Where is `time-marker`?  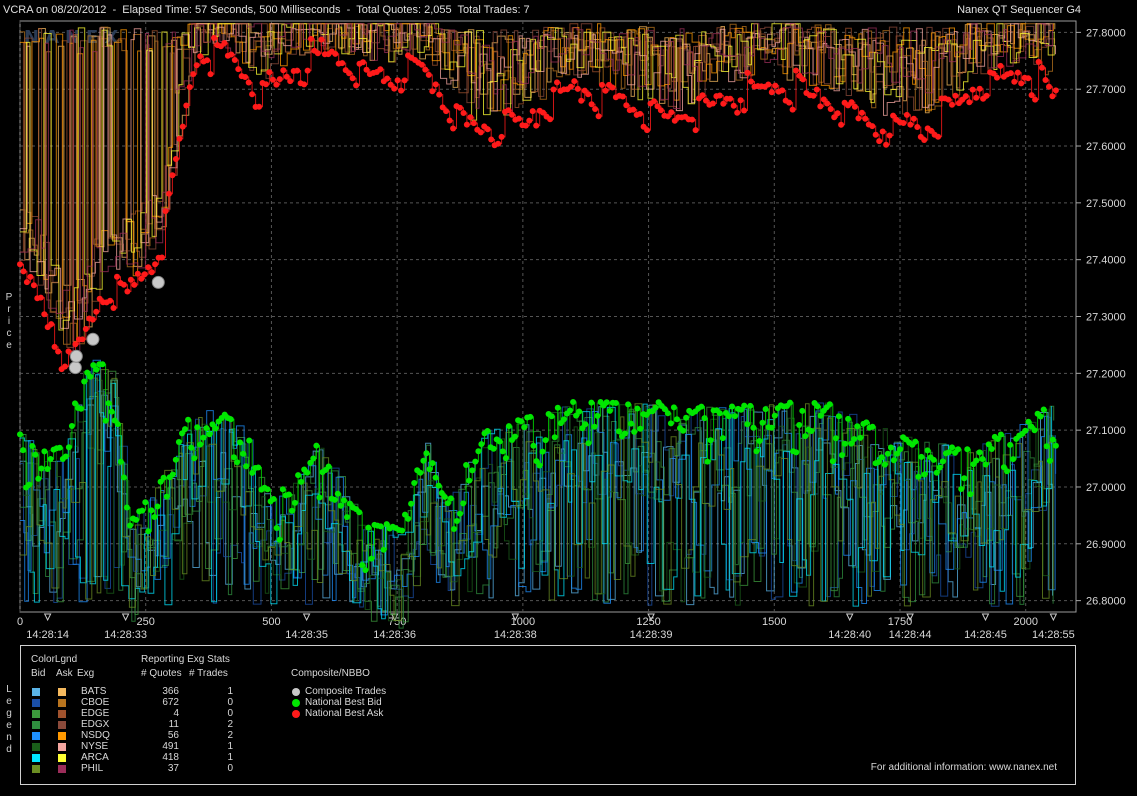
time-marker is located at coordinates (306, 617).